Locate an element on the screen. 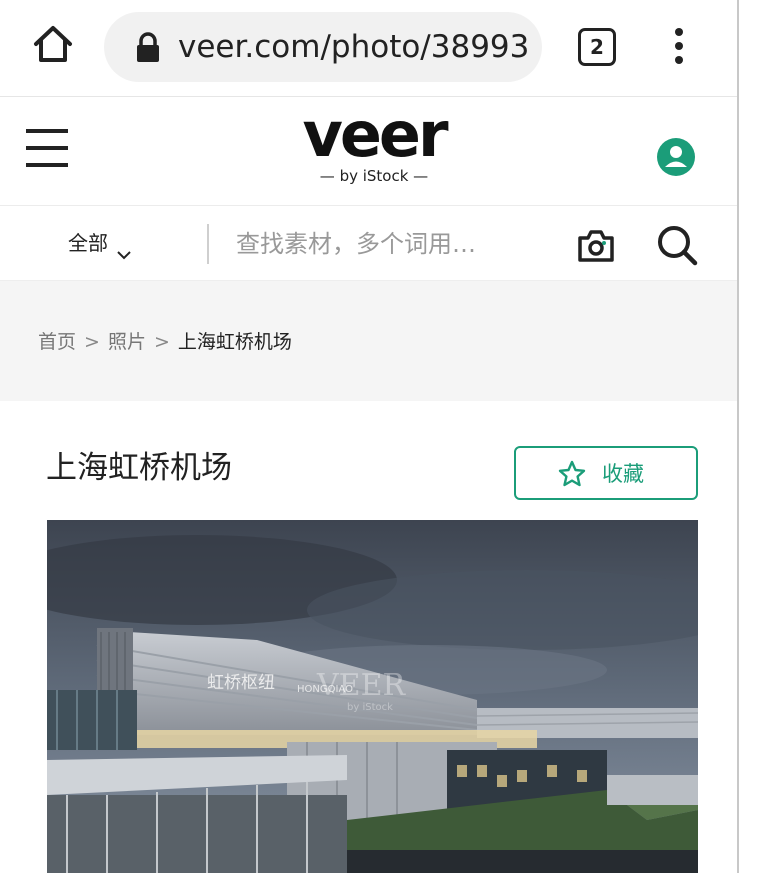 The image size is (764, 873). browser-toolbar: veer.com/photo/38993 2 is located at coordinates (368, 48).